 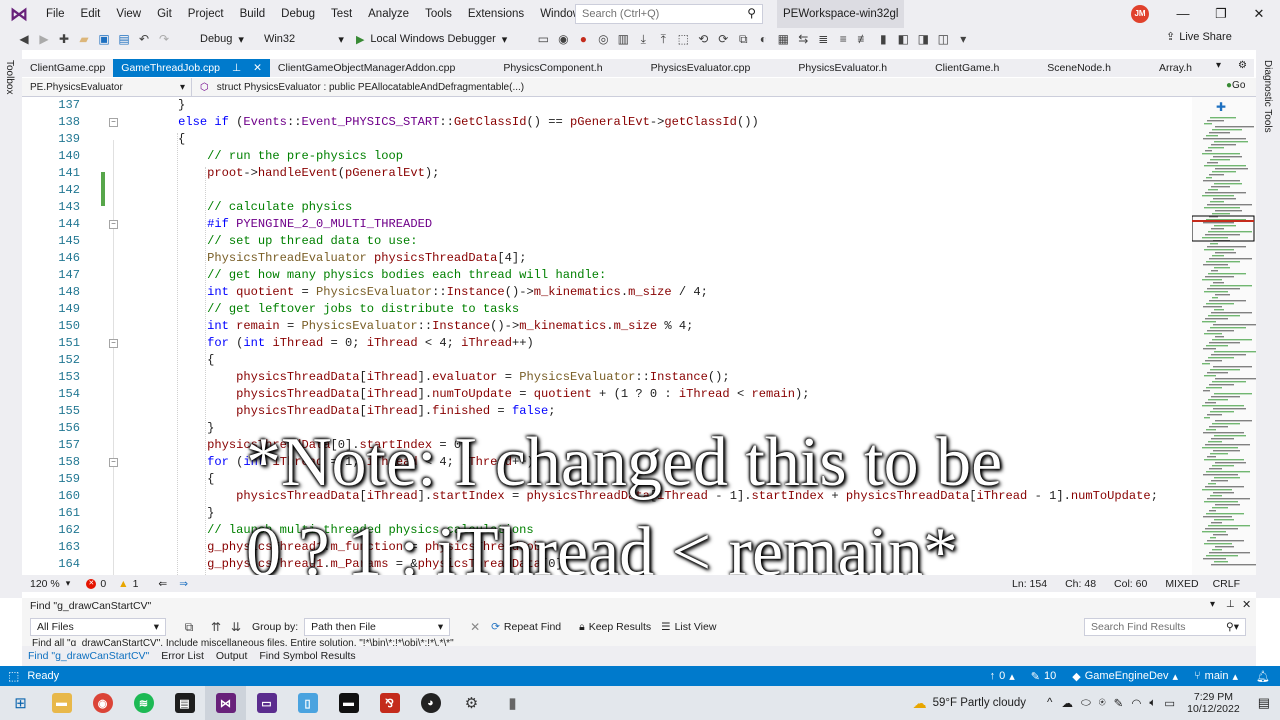 What do you see at coordinates (663, 39) in the screenshot?
I see `toolbar-icon-7: ⤒` at bounding box center [663, 39].